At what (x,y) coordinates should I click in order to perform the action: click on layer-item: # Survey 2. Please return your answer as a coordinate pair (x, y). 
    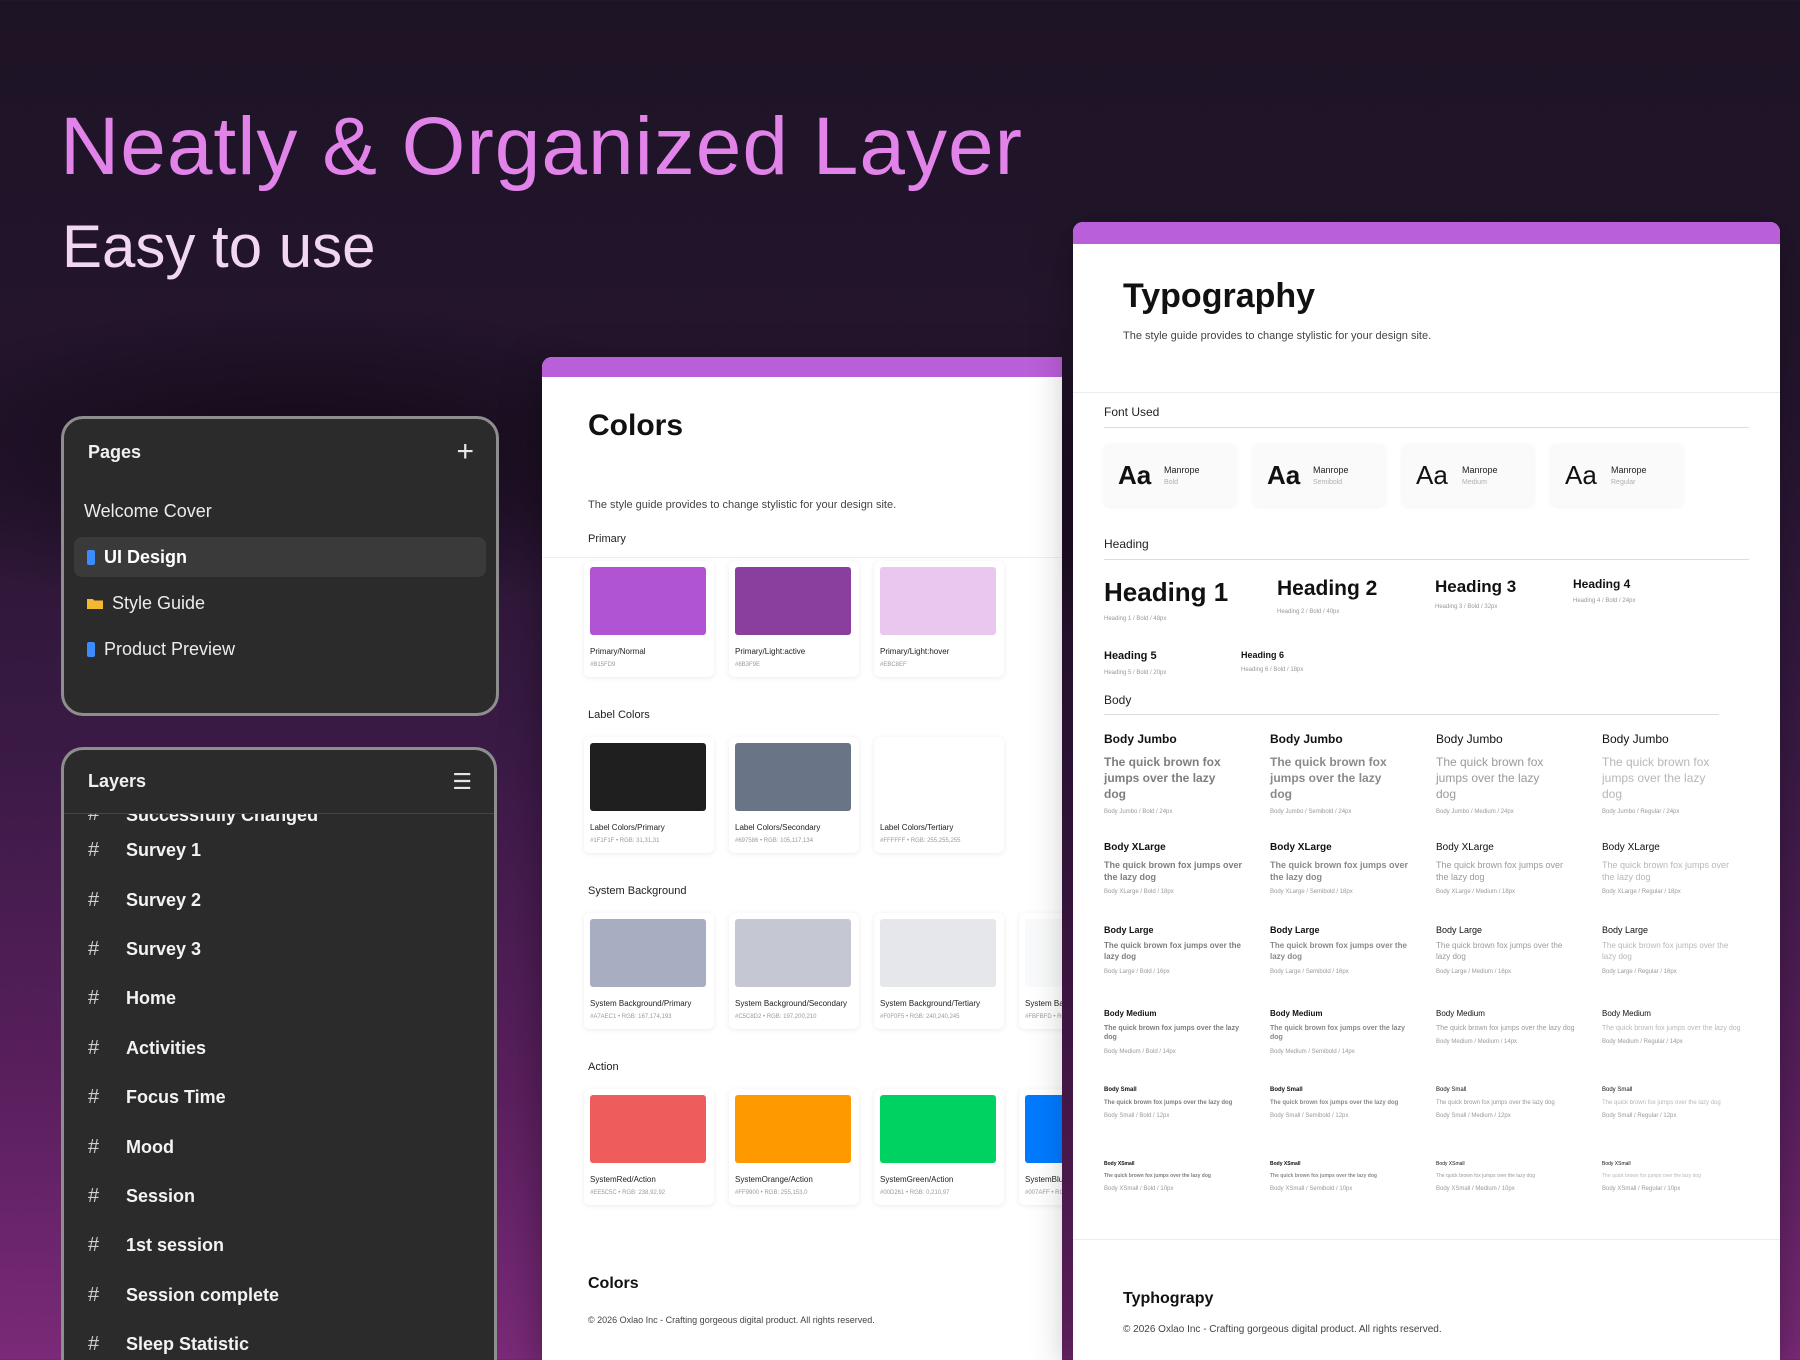
    Looking at the image, I should click on (279, 899).